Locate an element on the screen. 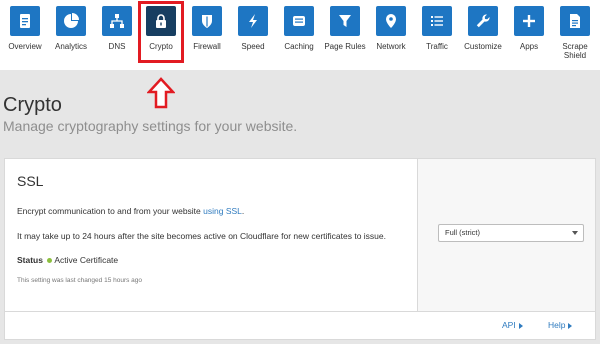 This screenshot has width=600, height=344. nav-item-traffic: Traffic is located at coordinates (437, 28).